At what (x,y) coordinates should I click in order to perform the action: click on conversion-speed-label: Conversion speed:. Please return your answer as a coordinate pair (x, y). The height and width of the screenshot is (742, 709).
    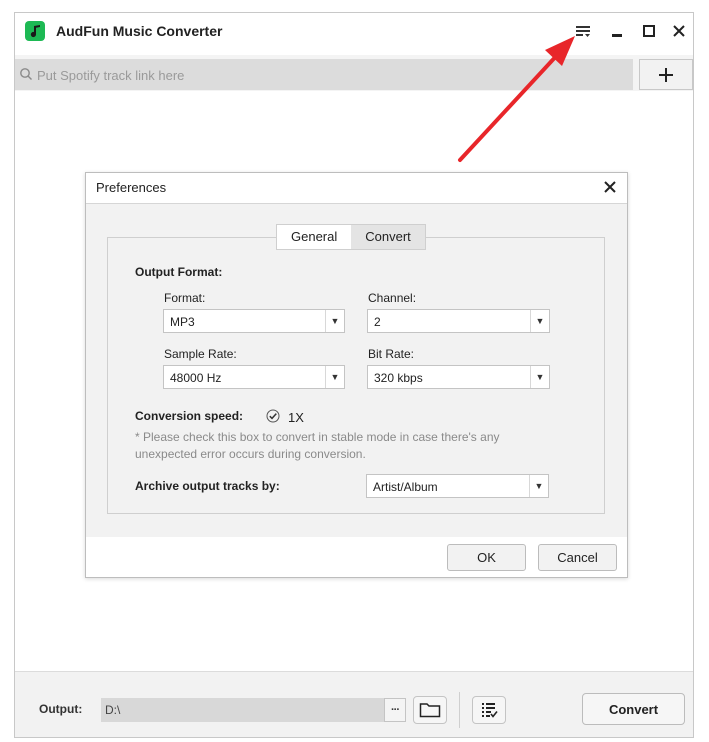
    Looking at the image, I should click on (189, 416).